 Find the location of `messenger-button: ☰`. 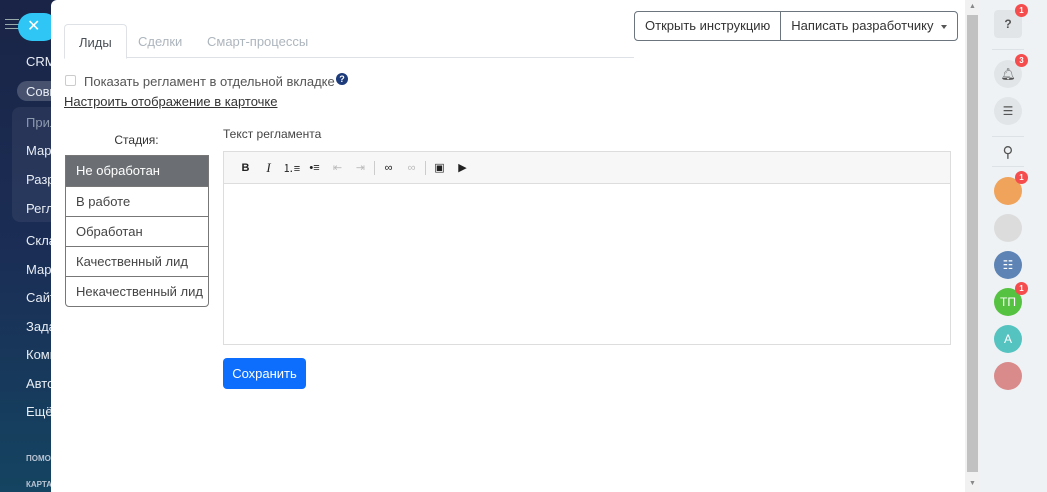

messenger-button: ☰ is located at coordinates (1008, 111).